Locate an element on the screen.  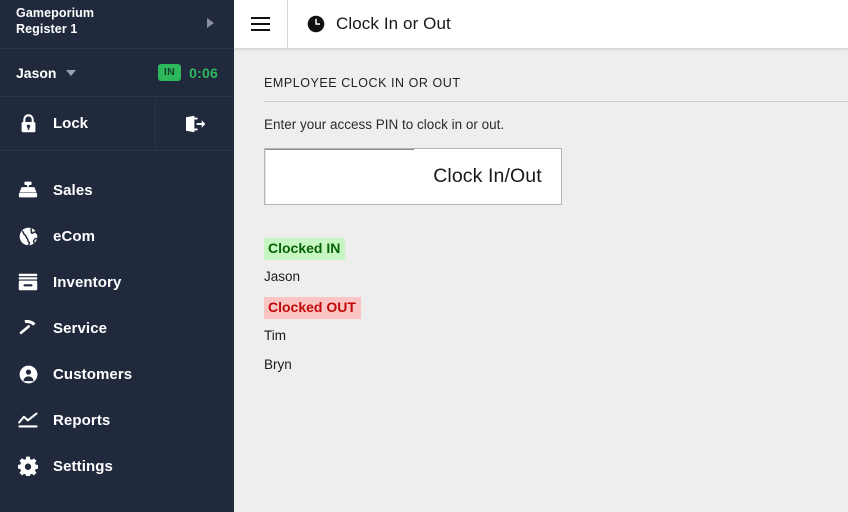
sidebar-item-label: Service is located at coordinates (80, 328).